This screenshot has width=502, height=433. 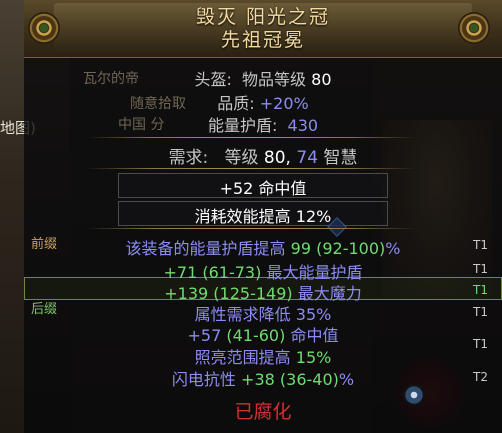 What do you see at coordinates (263, 378) in the screenshot?
I see `explicit-mod: 闪电抗性 +38 (36-40)%` at bounding box center [263, 378].